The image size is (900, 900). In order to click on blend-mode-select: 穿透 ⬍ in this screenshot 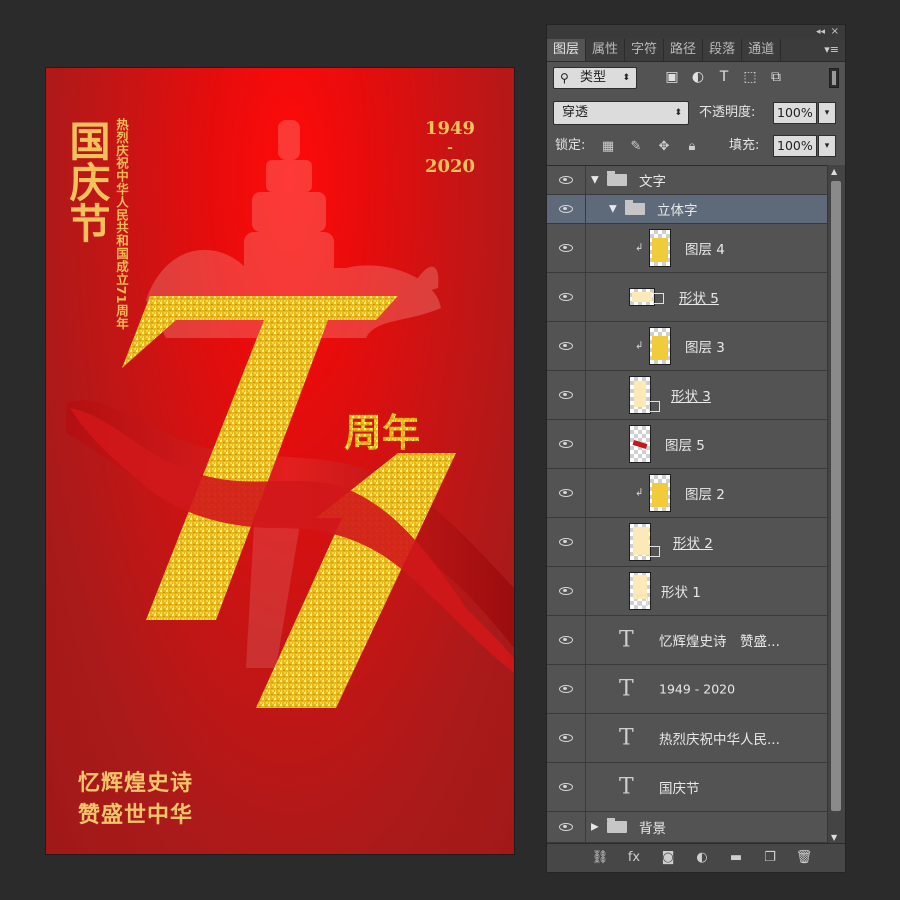, I will do `click(621, 113)`.